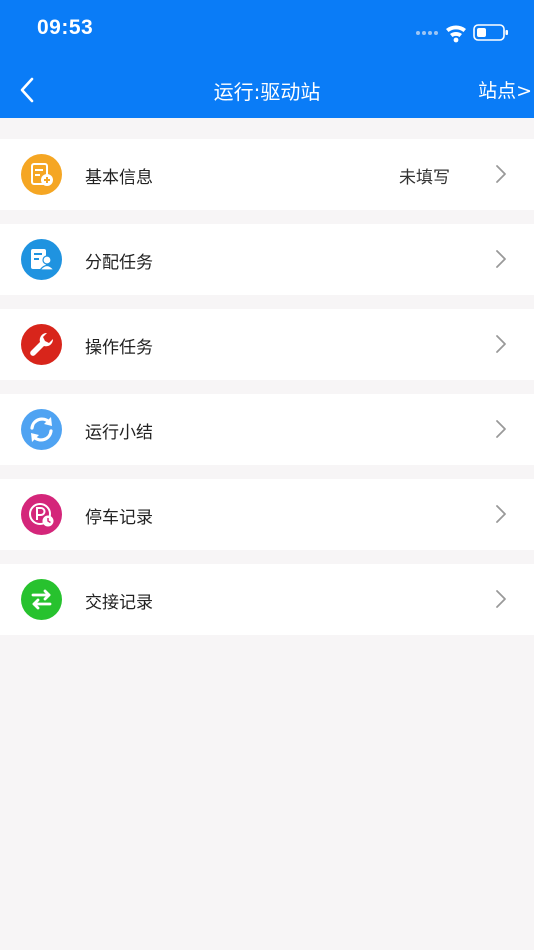  What do you see at coordinates (427, 33) in the screenshot?
I see `signal-dots-icon` at bounding box center [427, 33].